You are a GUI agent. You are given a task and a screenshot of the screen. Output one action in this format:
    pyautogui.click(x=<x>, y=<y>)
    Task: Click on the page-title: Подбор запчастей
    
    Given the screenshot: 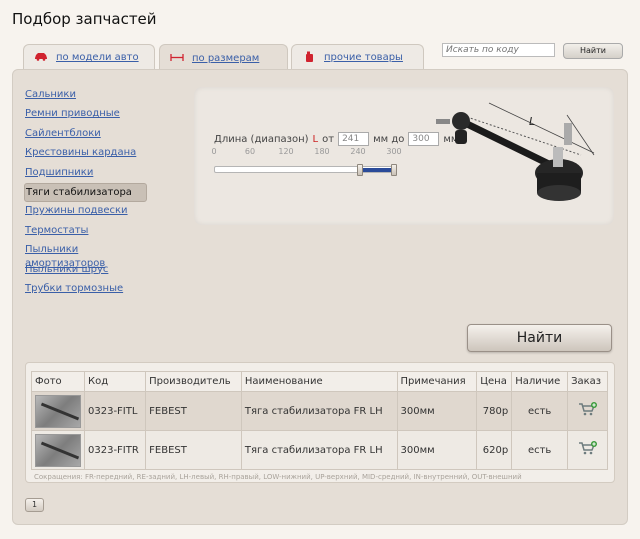 What is the action you would take?
    pyautogui.click(x=84, y=19)
    